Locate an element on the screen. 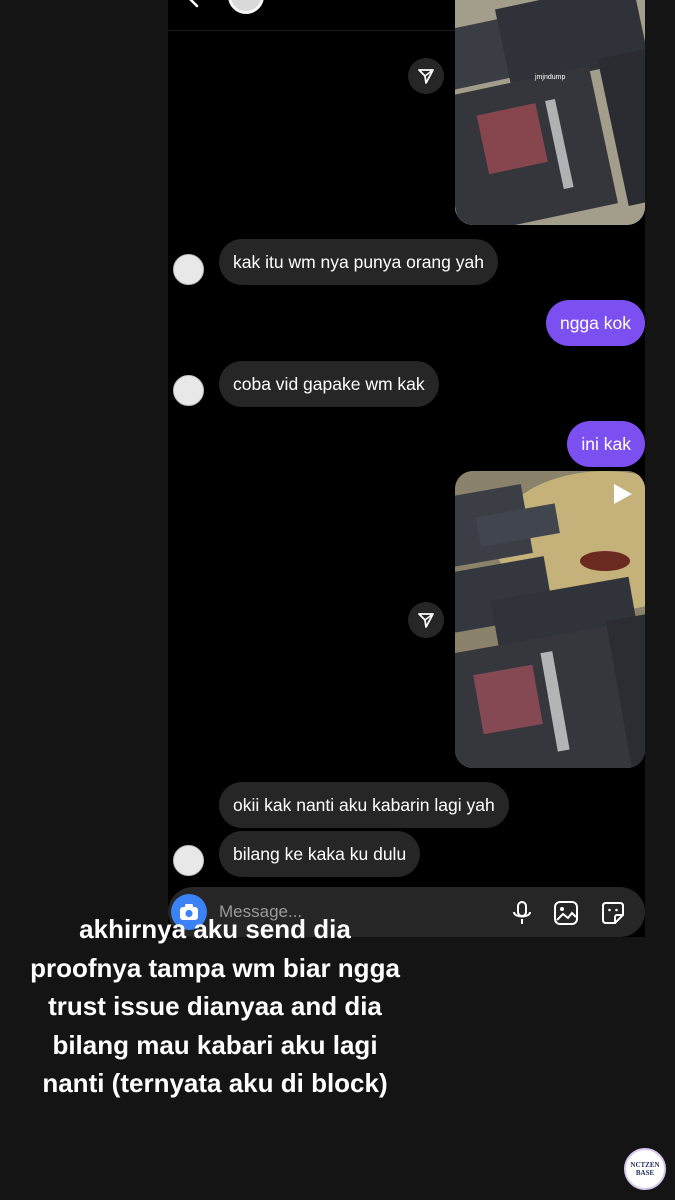 The height and width of the screenshot is (1200, 675). message-bubble-incoming: okii kak nanti aku kabarin lagi yah is located at coordinates (364, 805).